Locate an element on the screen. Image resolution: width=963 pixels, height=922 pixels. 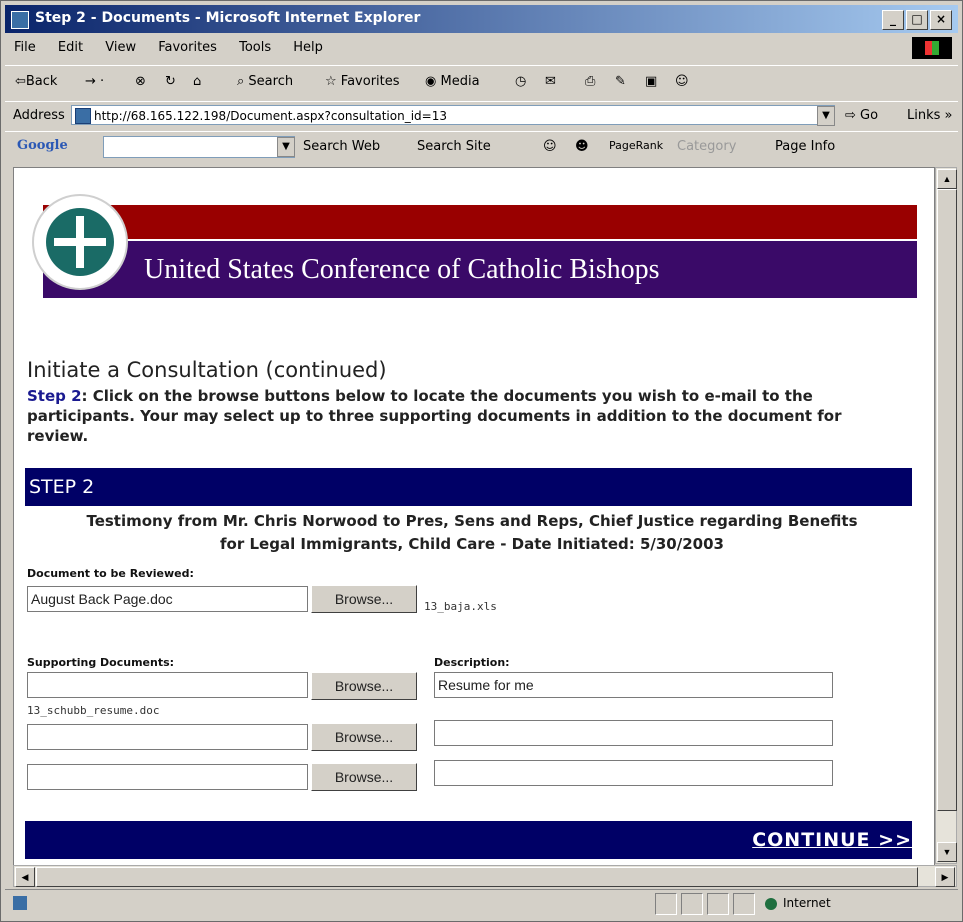
address-label: Address is located at coordinates (39, 115).